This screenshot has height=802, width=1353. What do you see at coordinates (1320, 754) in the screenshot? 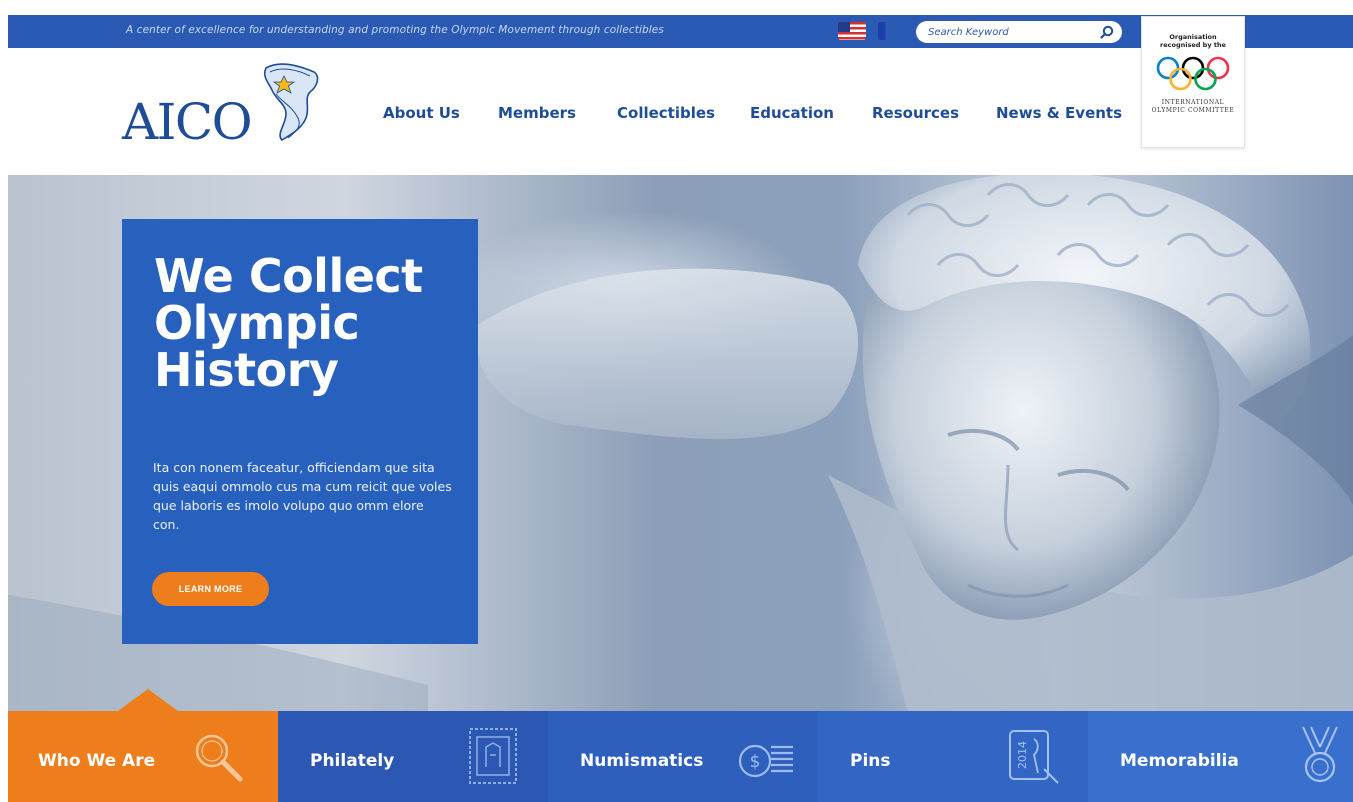
I see `medal-icon` at bounding box center [1320, 754].